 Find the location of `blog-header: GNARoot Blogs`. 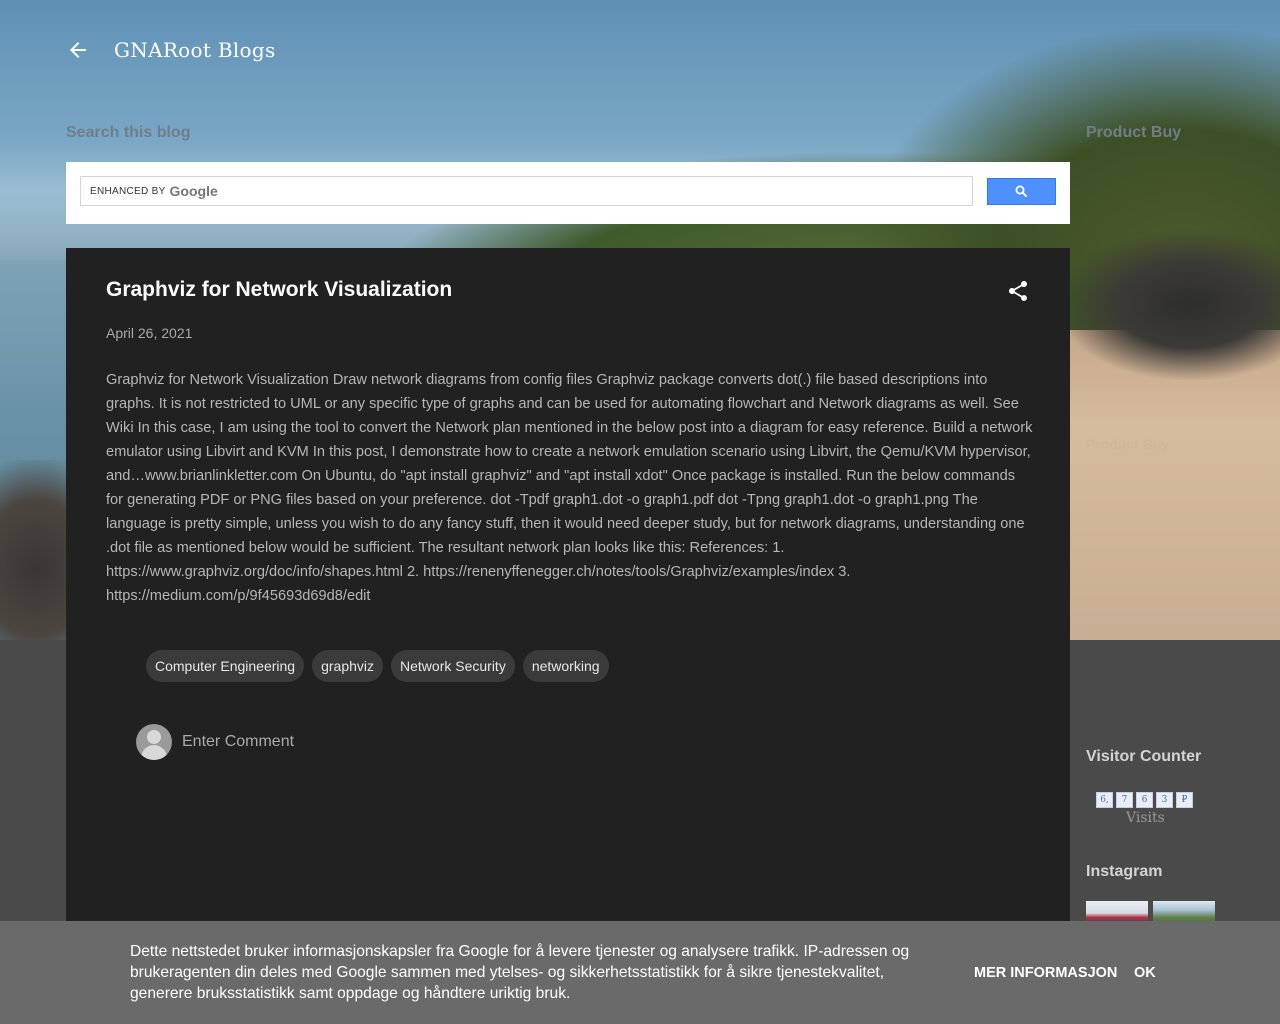

blog-header: GNARoot Blogs is located at coordinates (171, 50).